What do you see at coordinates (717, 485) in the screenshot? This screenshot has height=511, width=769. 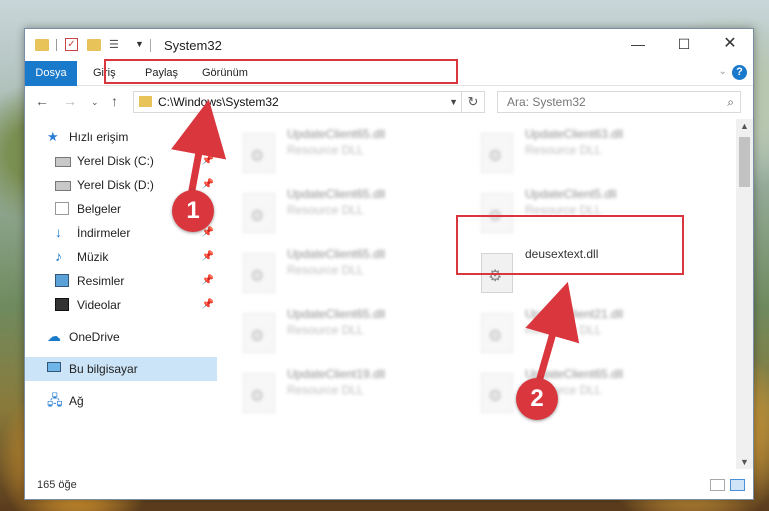 I see `details-view-icon` at bounding box center [717, 485].